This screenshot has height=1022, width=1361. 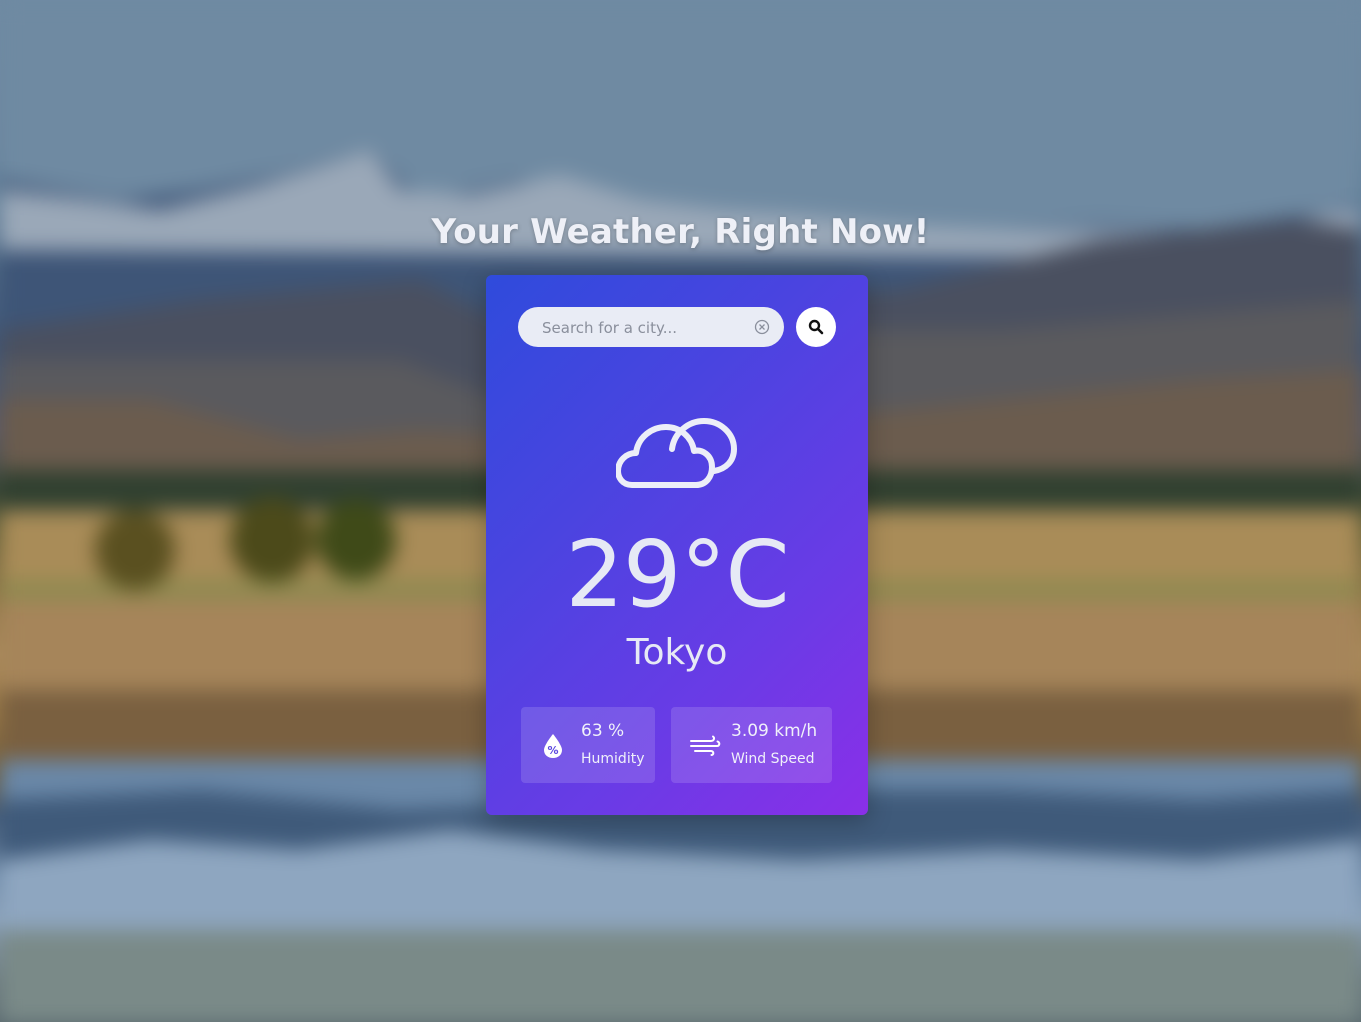 I want to click on wind-panel: 3.09 km/h Wind Speed, so click(x=751, y=745).